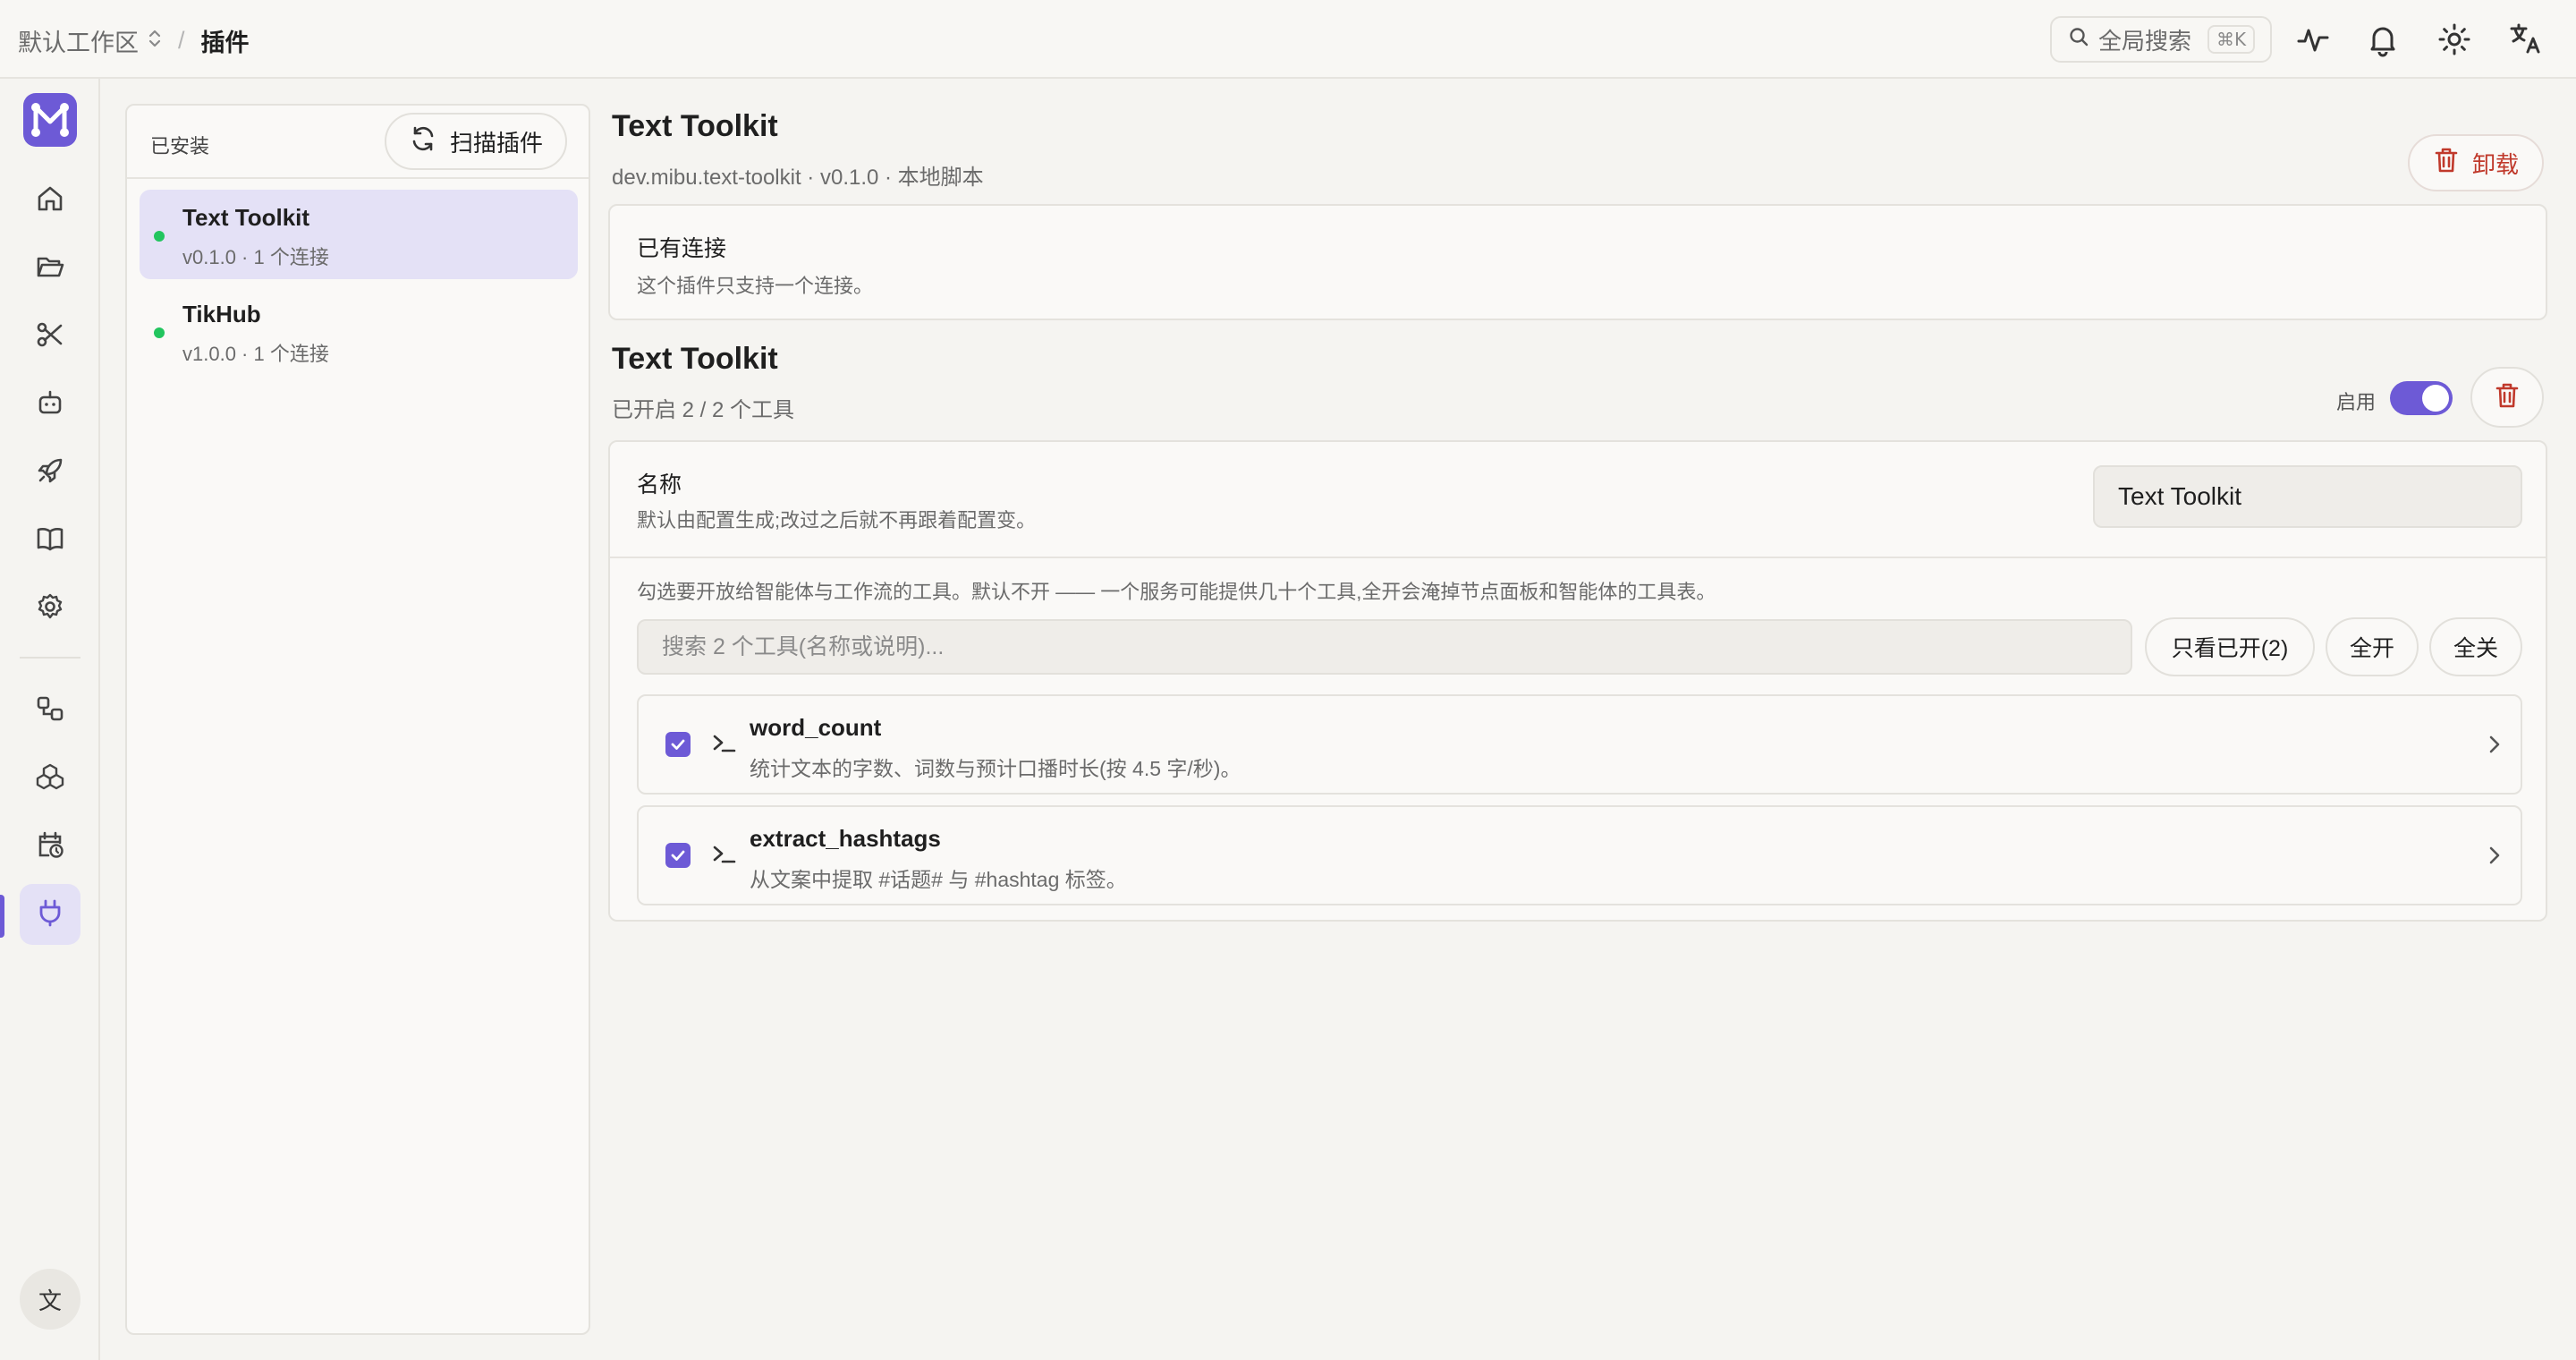 The width and height of the screenshot is (2576, 1360). I want to click on gear-icon, so click(50, 608).